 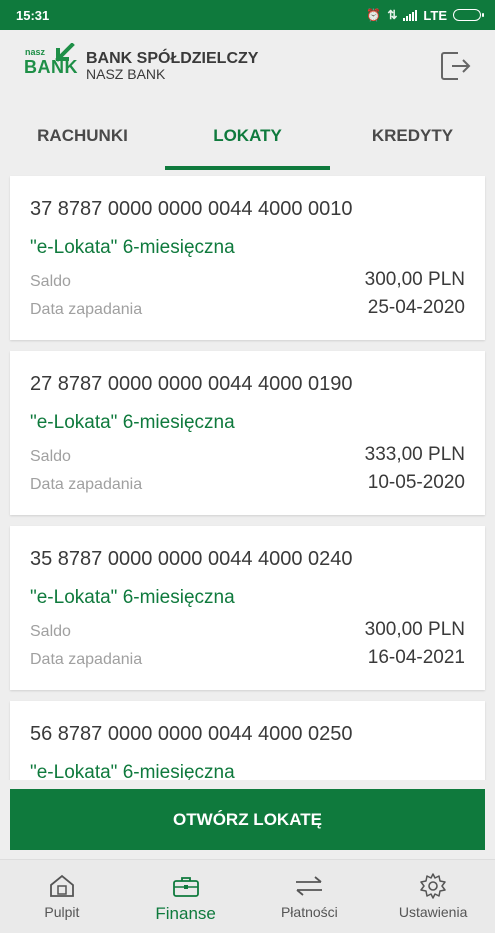 I want to click on tab-kredyty: KREDYTY, so click(x=412, y=136).